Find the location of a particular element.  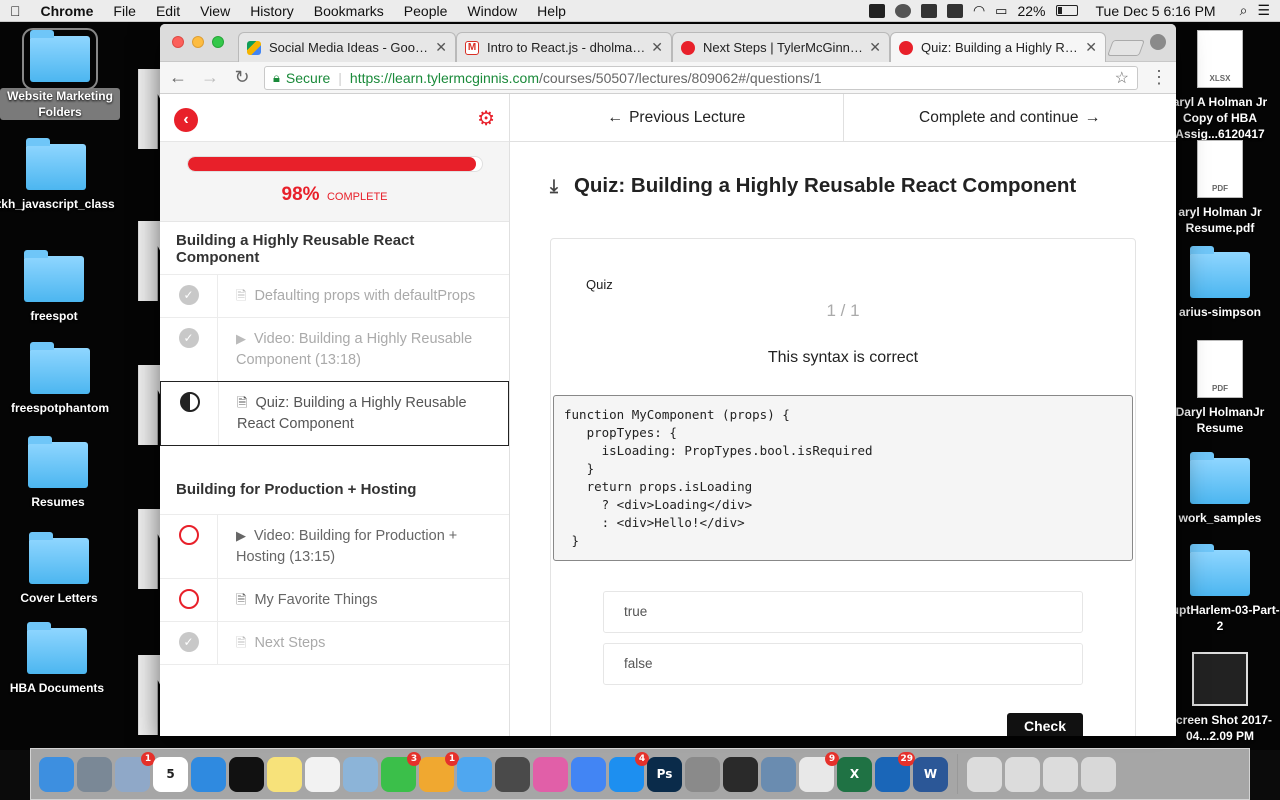

back-arrow-icon: ← is located at coordinates (178, 77).